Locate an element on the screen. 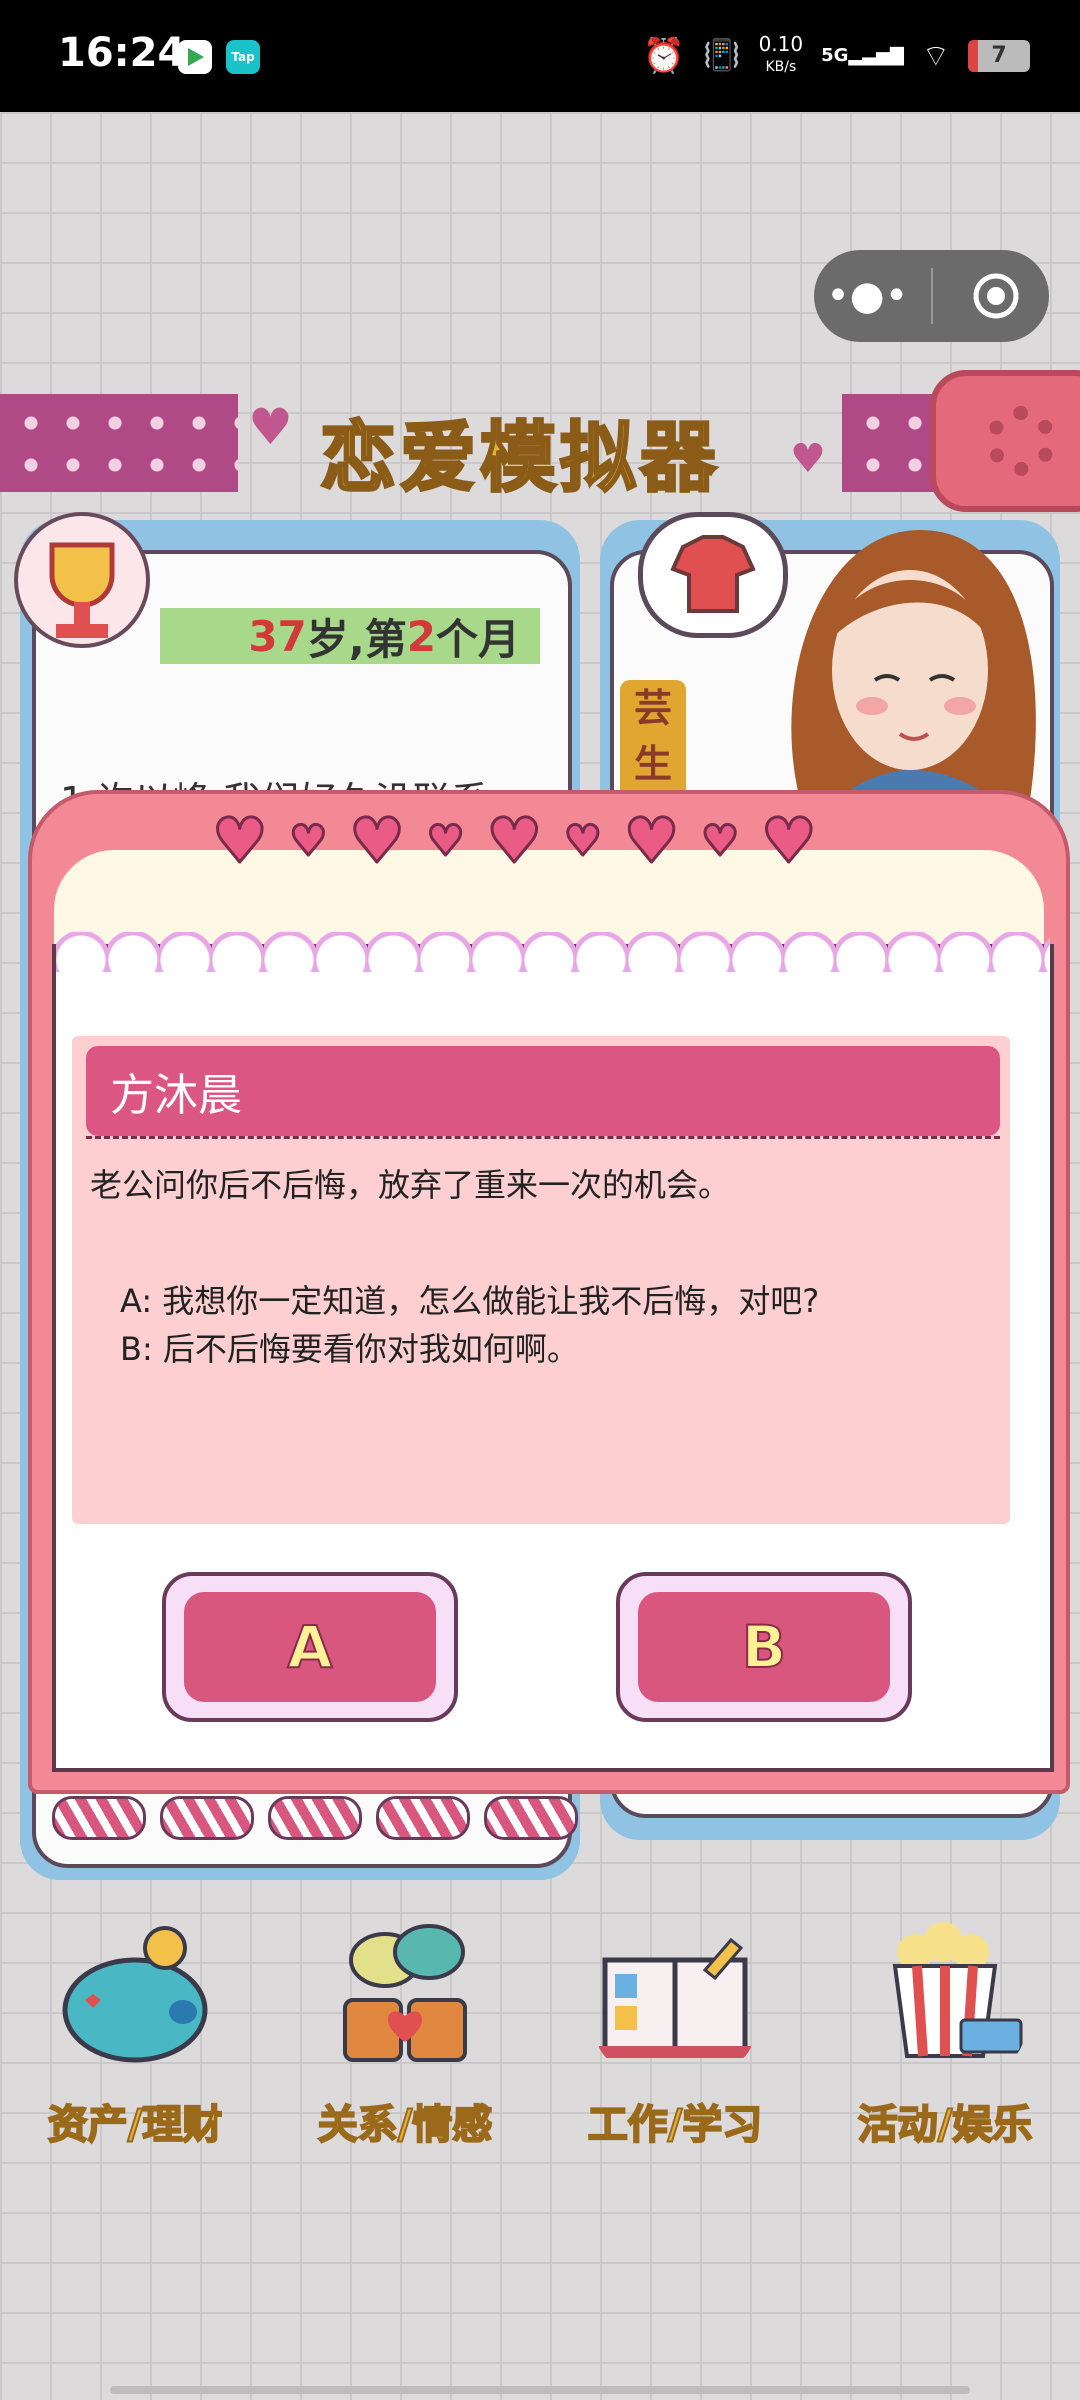 The width and height of the screenshot is (1080, 2400). age-month: 2 is located at coordinates (421, 636).